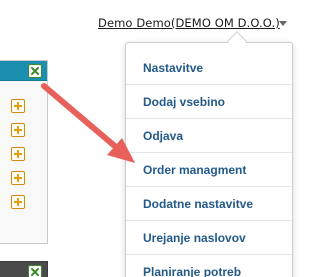 The width and height of the screenshot is (320, 277). I want to click on menu-item-planiranje-potreb: Planiranje potreb, so click(209, 266).